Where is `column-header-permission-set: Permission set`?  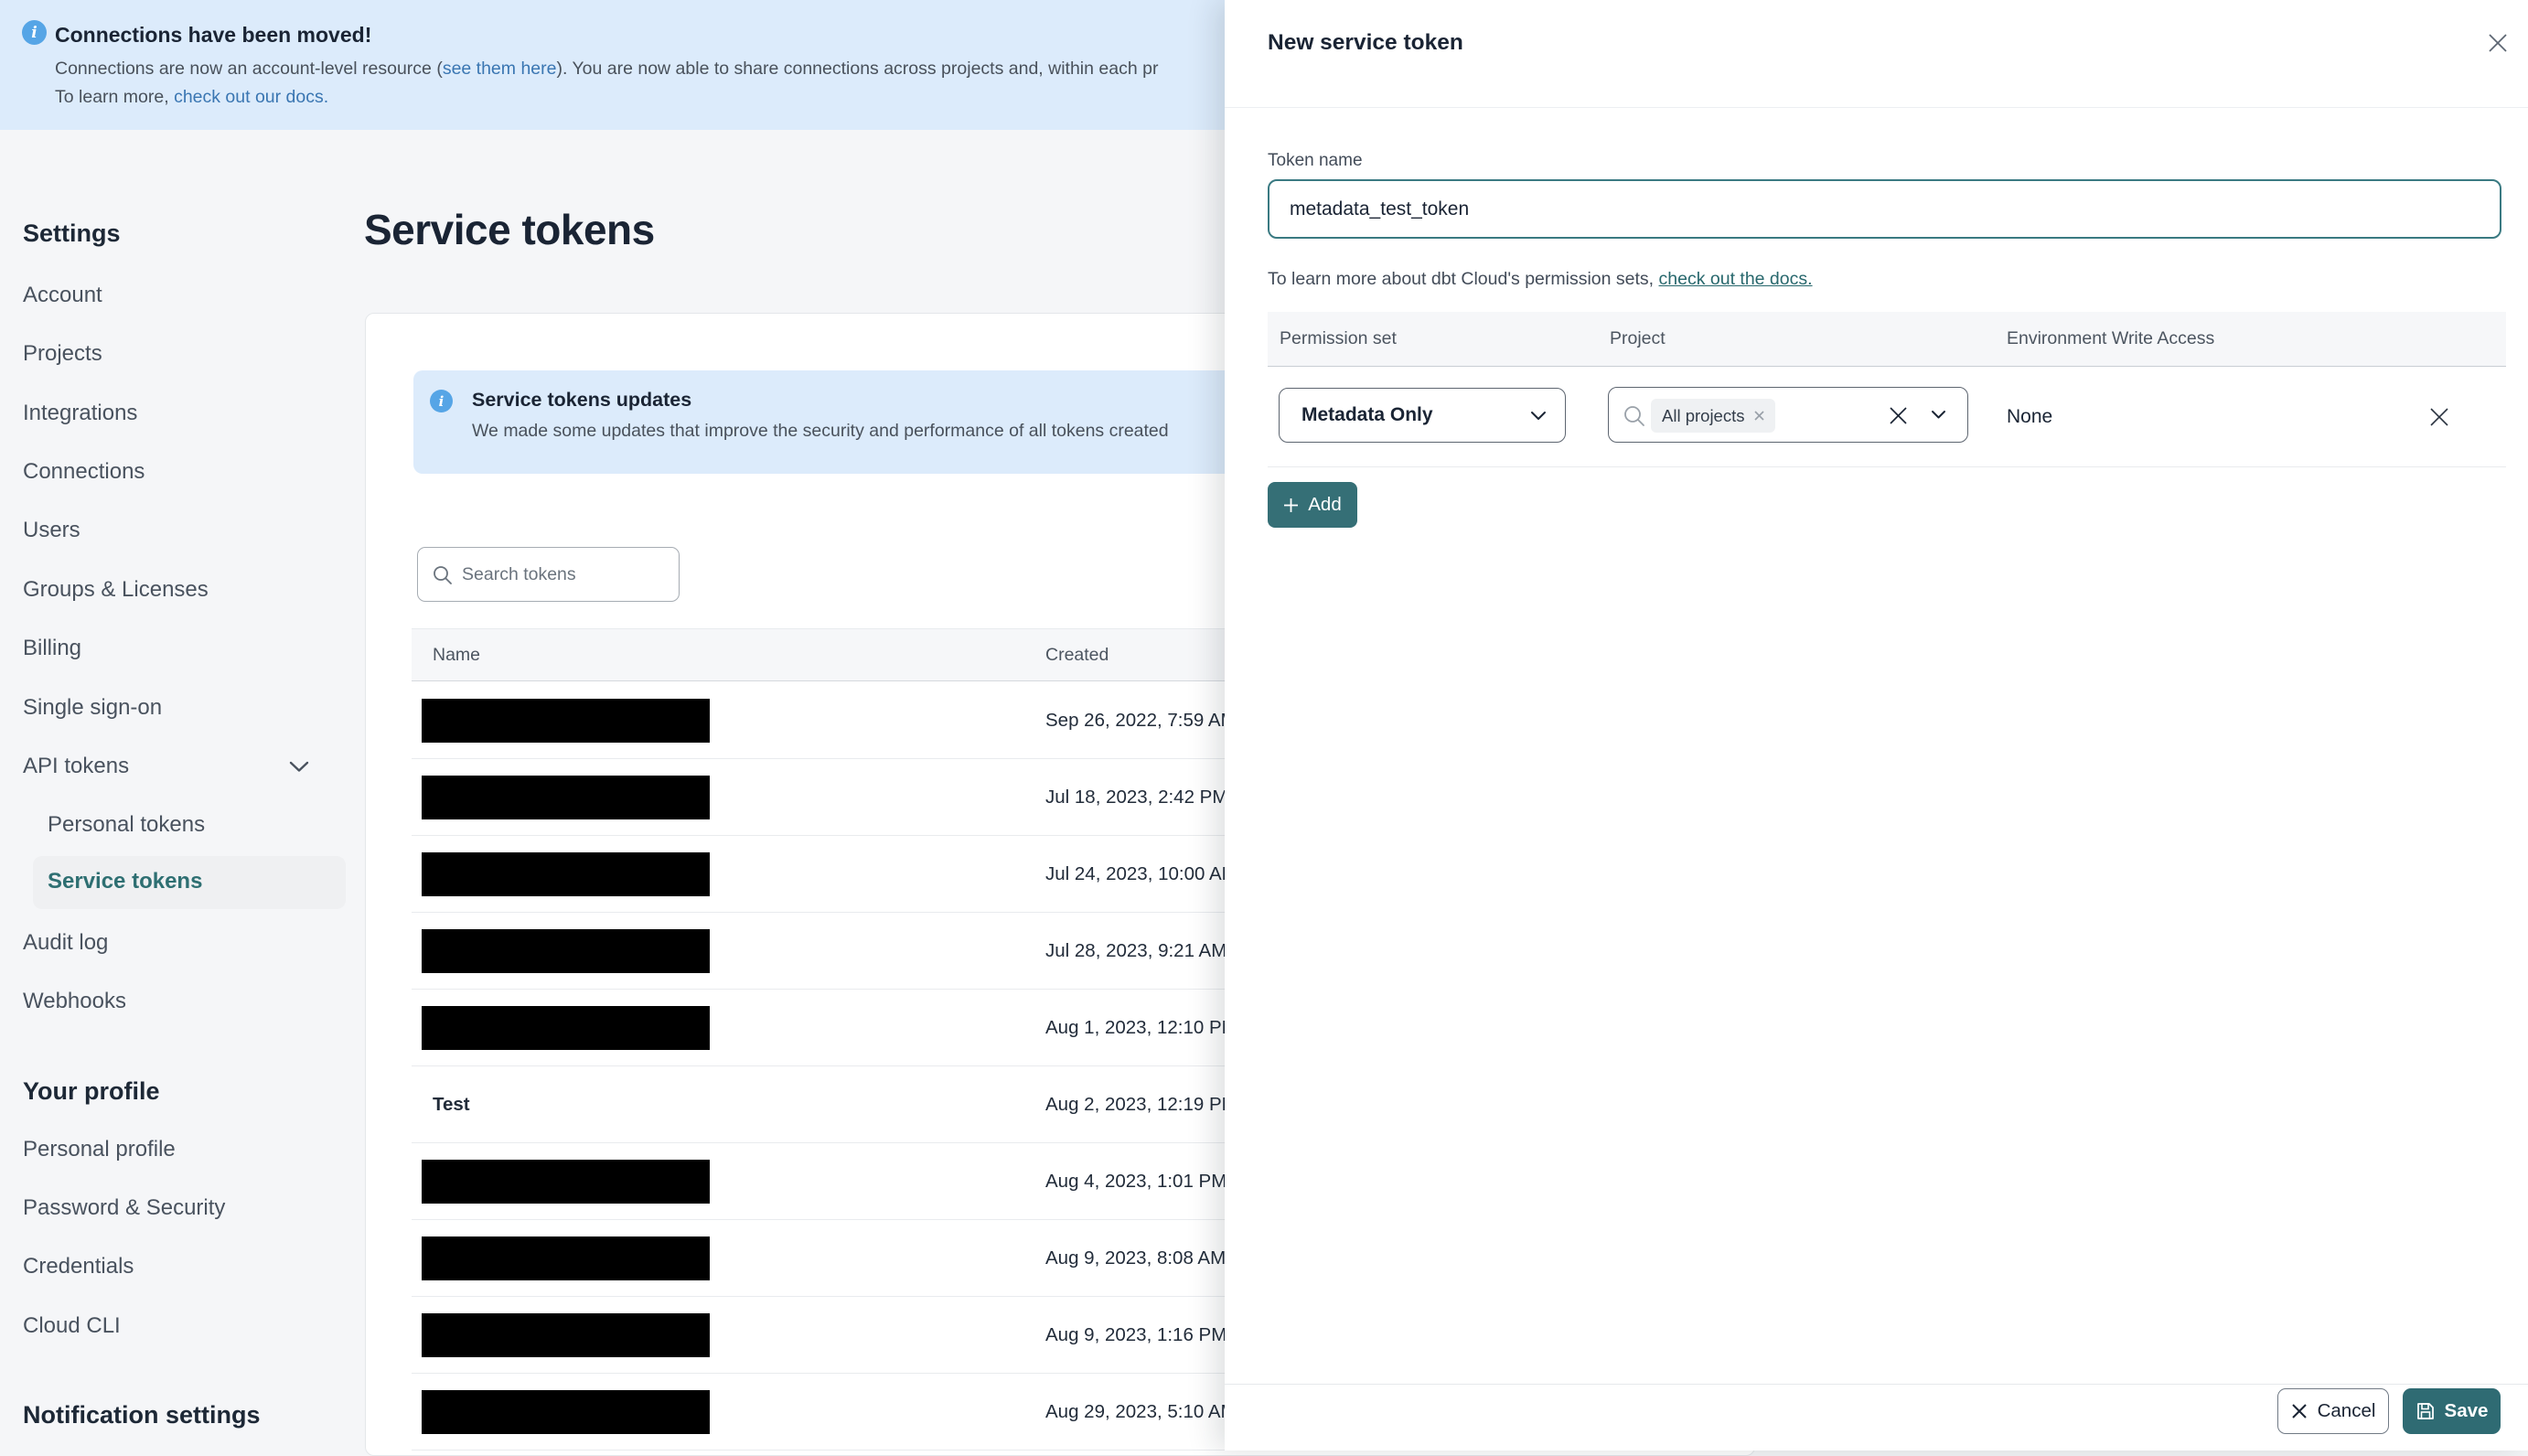 column-header-permission-set: Permission set is located at coordinates (1338, 338).